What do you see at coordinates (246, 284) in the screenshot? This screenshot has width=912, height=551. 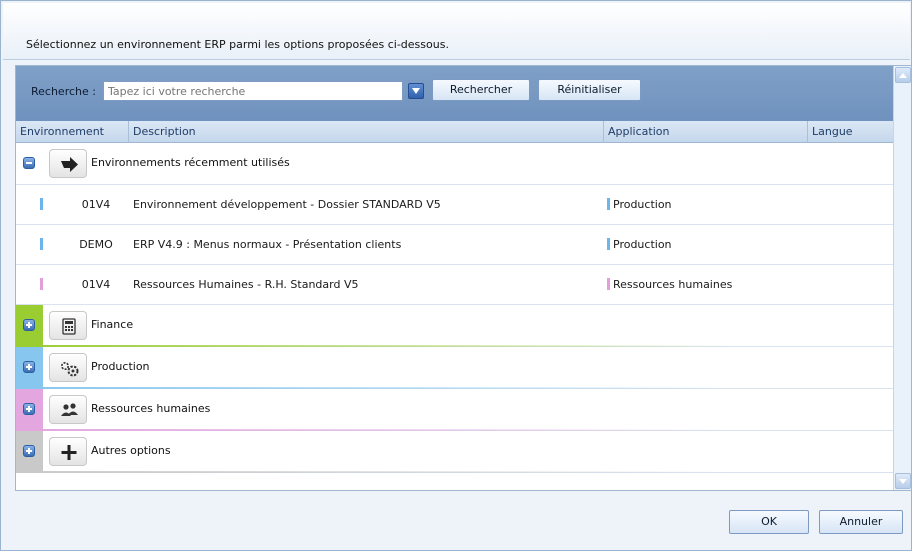 I see `env-description: Ressources Humaines - R.H. Standard V5` at bounding box center [246, 284].